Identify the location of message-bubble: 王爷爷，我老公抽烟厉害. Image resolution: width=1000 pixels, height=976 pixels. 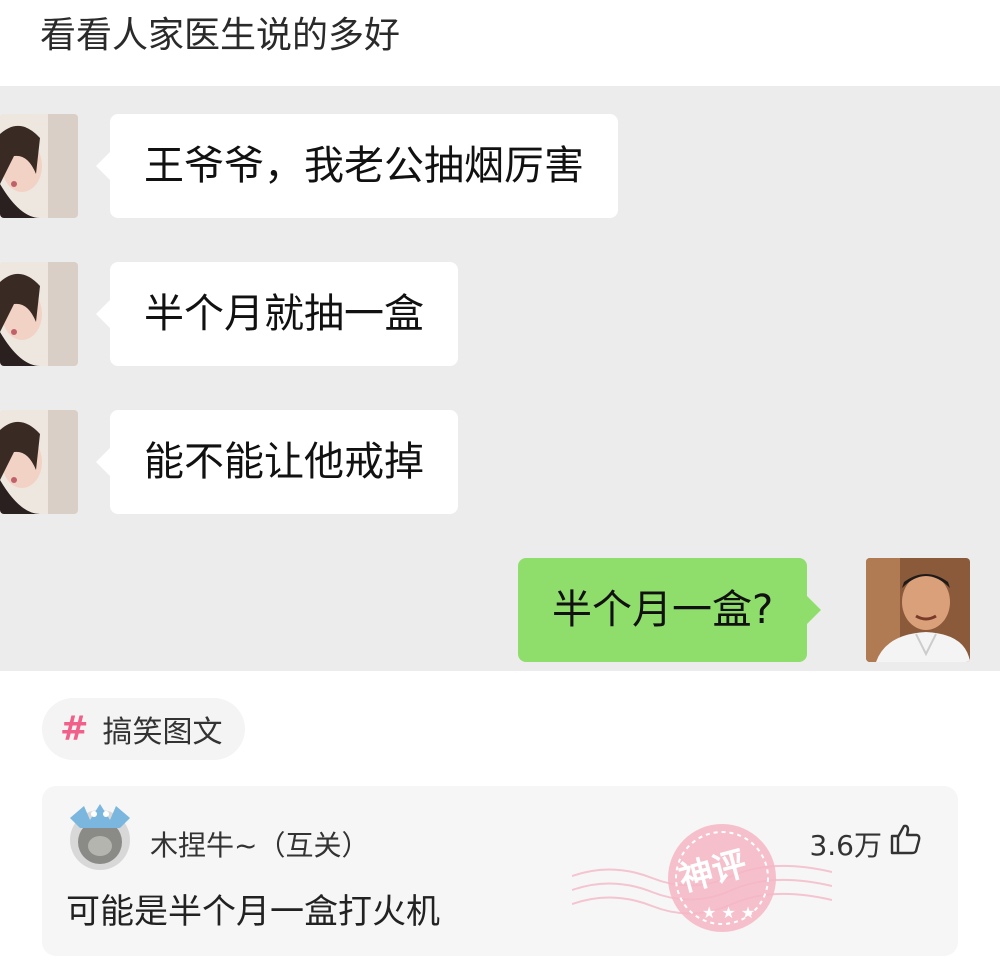
(357, 166).